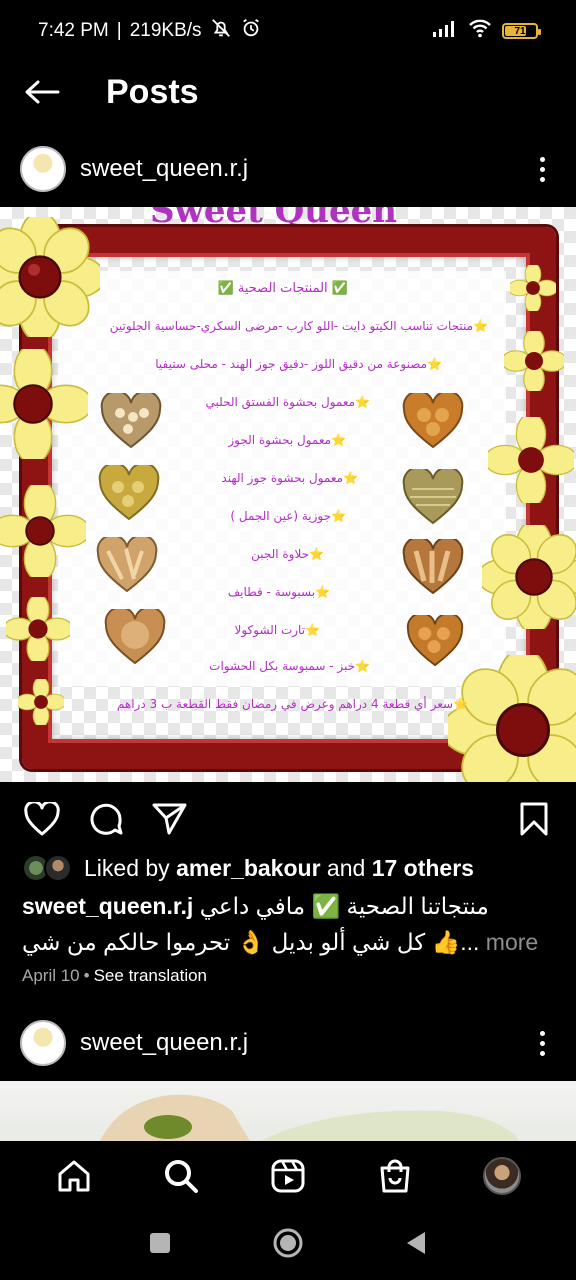 This screenshot has width=576, height=1280. I want to click on post-image, so click(288, 1111).